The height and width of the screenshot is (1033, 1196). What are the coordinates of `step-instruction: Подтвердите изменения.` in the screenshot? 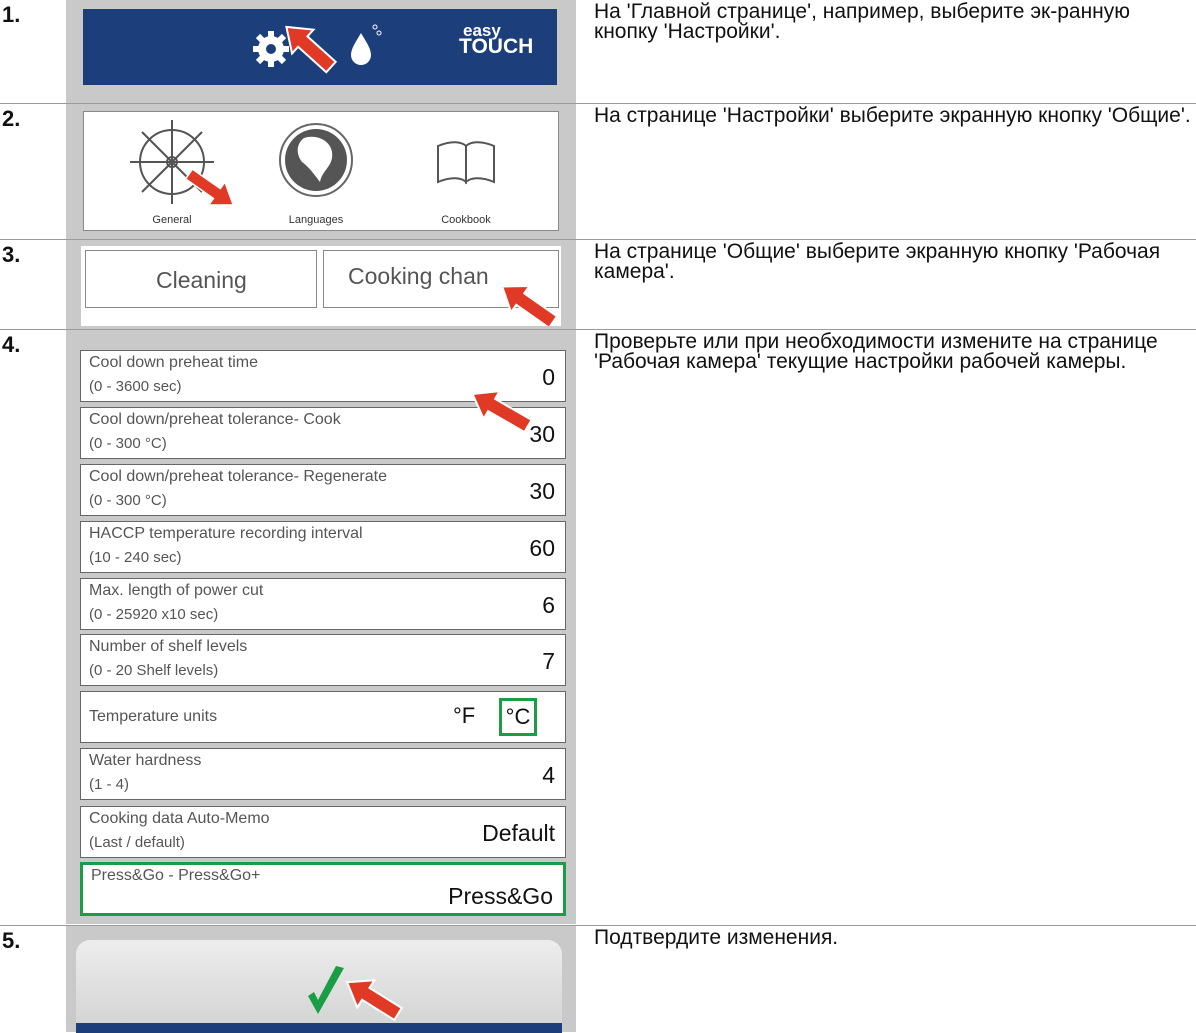 It's located at (716, 937).